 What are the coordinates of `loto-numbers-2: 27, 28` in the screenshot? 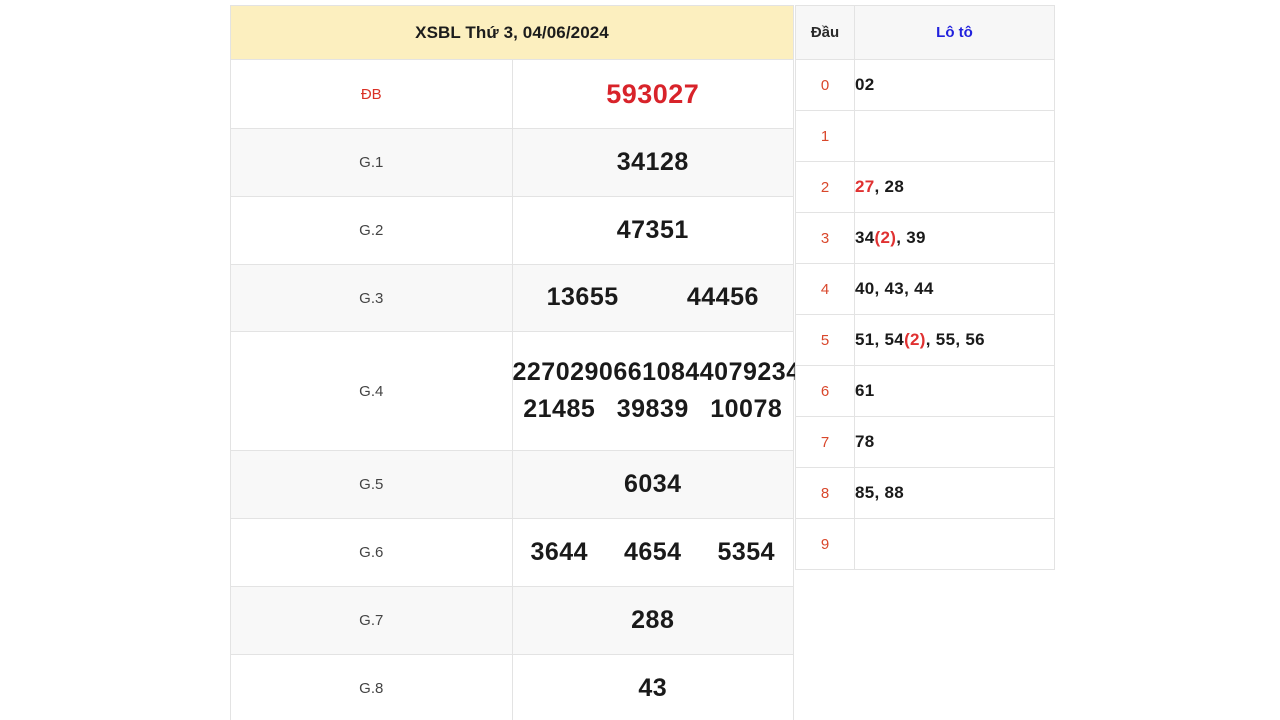 It's located at (954, 187).